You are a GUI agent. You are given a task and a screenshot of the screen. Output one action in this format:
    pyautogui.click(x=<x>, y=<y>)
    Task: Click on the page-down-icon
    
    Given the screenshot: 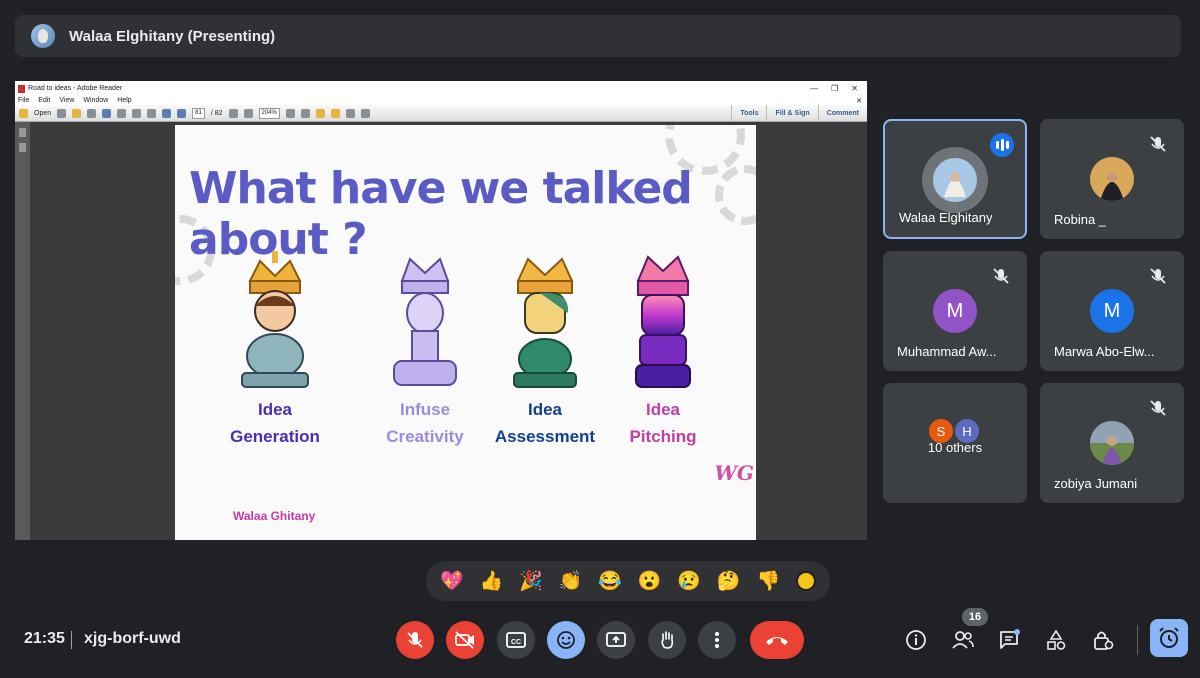 What is the action you would take?
    pyautogui.click(x=182, y=113)
    